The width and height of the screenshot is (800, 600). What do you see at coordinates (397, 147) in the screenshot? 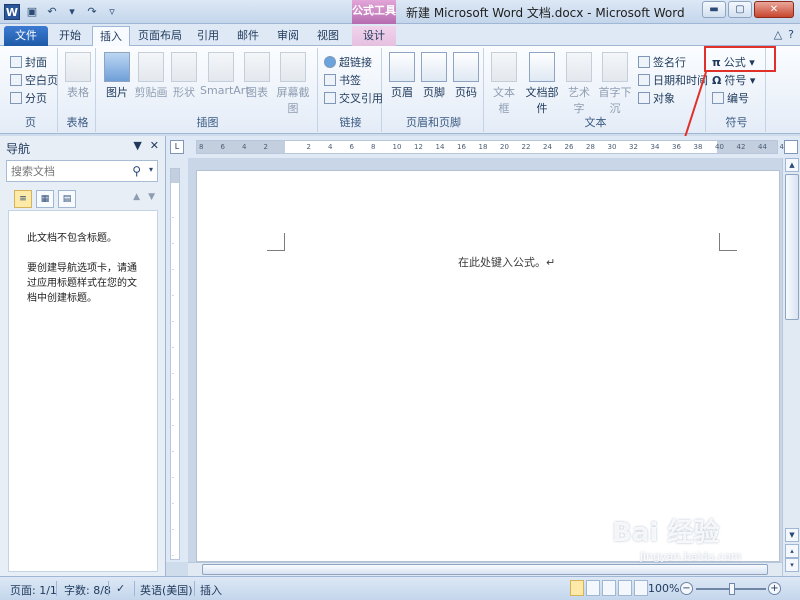
I see `ruler-tick-label: 10` at bounding box center [397, 147].